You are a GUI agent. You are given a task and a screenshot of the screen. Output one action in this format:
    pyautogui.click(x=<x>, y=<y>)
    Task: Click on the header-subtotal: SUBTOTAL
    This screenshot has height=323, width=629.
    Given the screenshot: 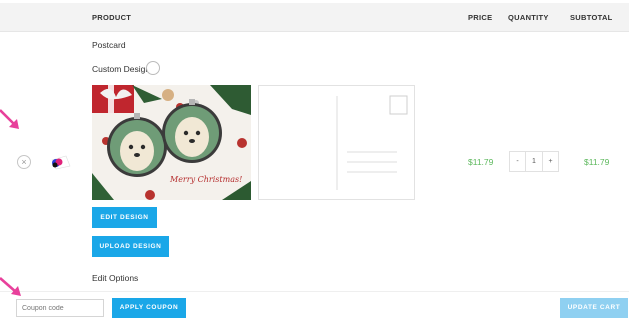 What is the action you would take?
    pyautogui.click(x=591, y=17)
    